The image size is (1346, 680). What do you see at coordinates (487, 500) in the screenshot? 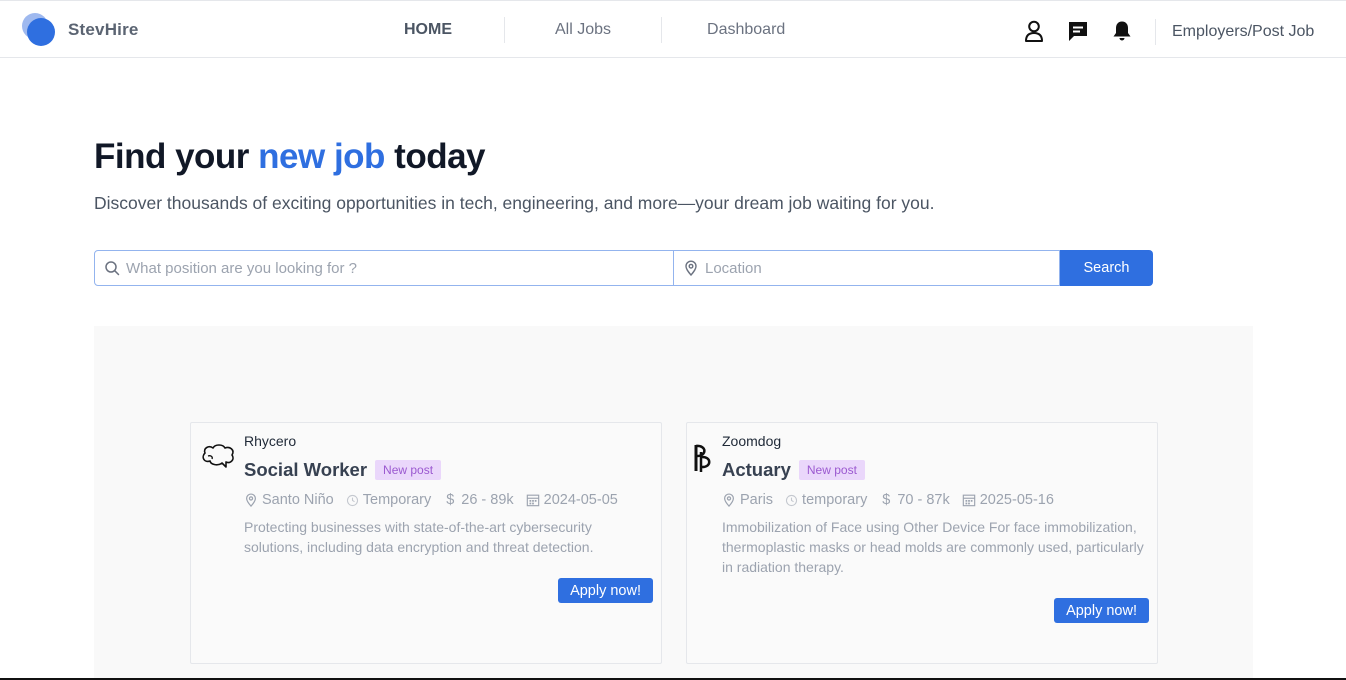
I see `job-salary-text: 26 - 89k` at bounding box center [487, 500].